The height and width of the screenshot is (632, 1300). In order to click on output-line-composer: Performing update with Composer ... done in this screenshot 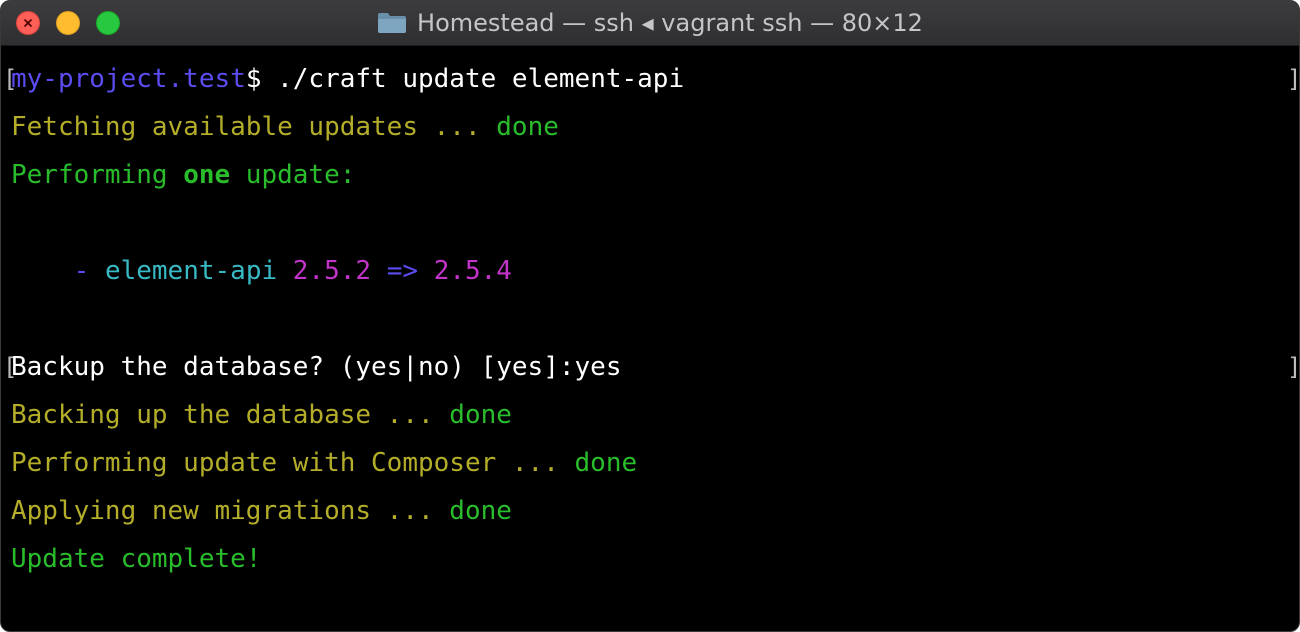, I will do `click(324, 463)`.